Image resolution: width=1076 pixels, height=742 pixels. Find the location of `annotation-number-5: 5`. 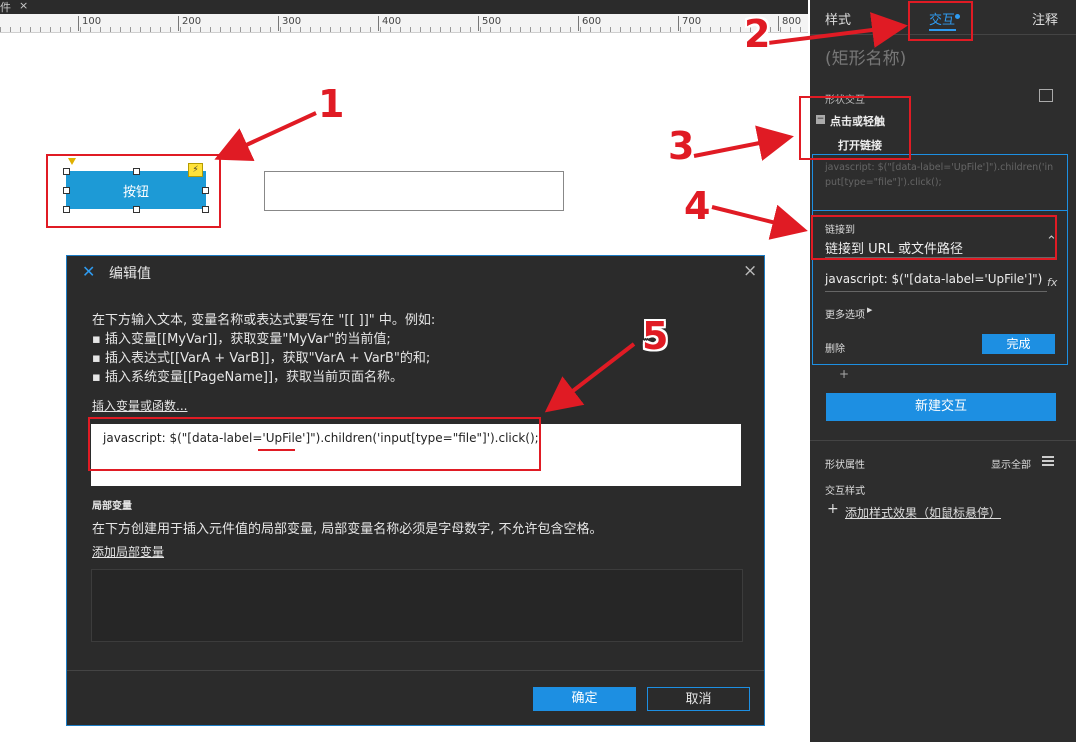

annotation-number-5: 5 is located at coordinates (655, 336).